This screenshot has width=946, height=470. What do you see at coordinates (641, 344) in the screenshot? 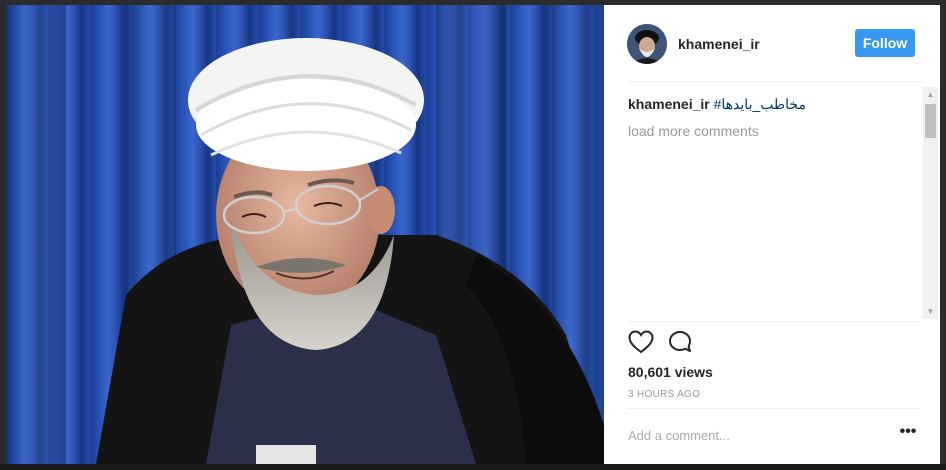
I see `heart-outline-icon` at bounding box center [641, 344].